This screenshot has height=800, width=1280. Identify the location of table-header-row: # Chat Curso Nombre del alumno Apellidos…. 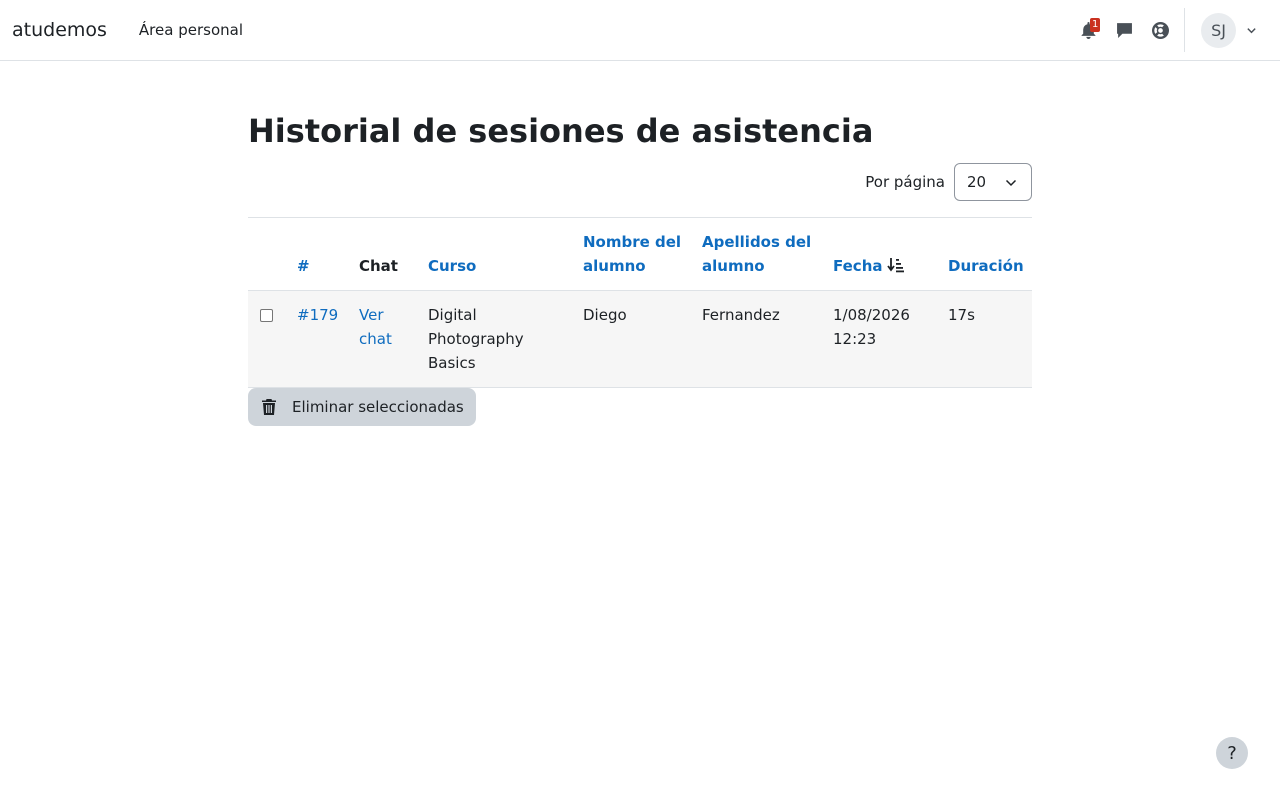
(640, 254).